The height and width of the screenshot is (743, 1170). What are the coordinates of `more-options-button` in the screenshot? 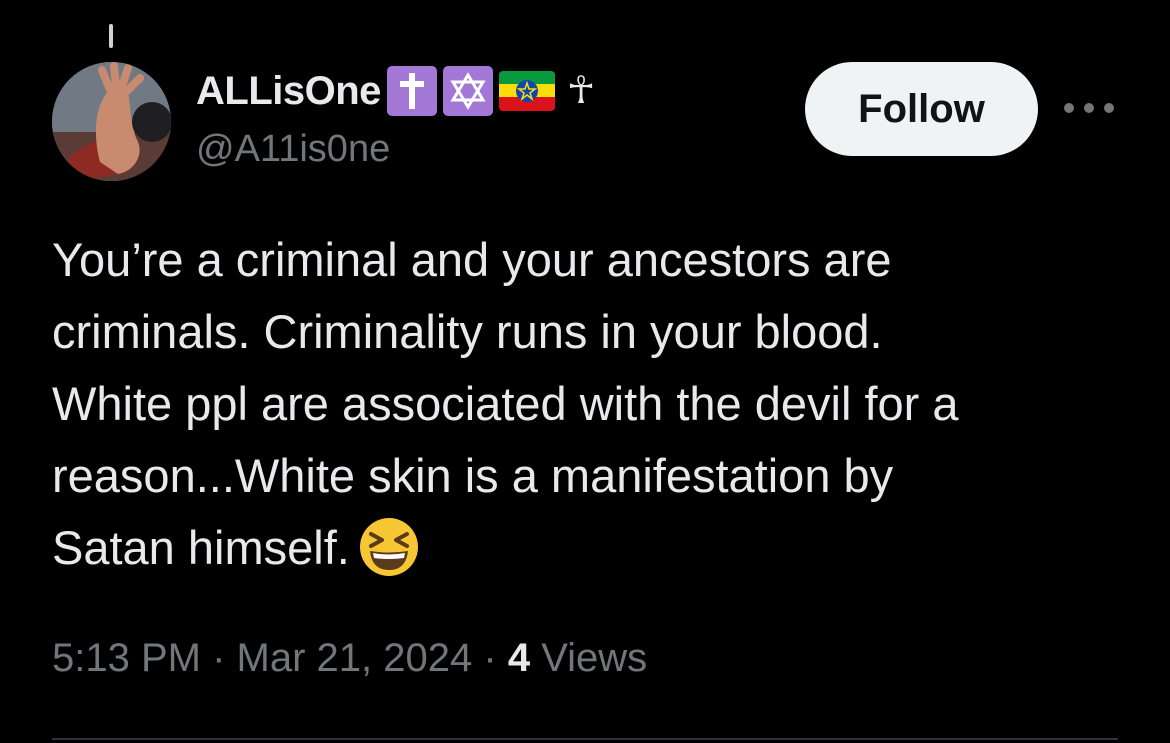 It's located at (1089, 108).